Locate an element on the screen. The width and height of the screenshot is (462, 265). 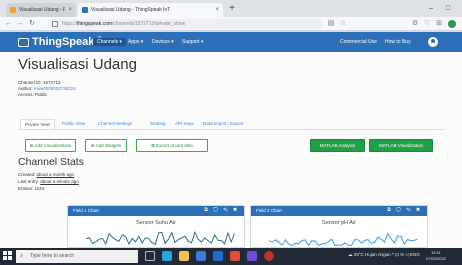
tab-private-view: Private View is located at coordinates (37, 124).